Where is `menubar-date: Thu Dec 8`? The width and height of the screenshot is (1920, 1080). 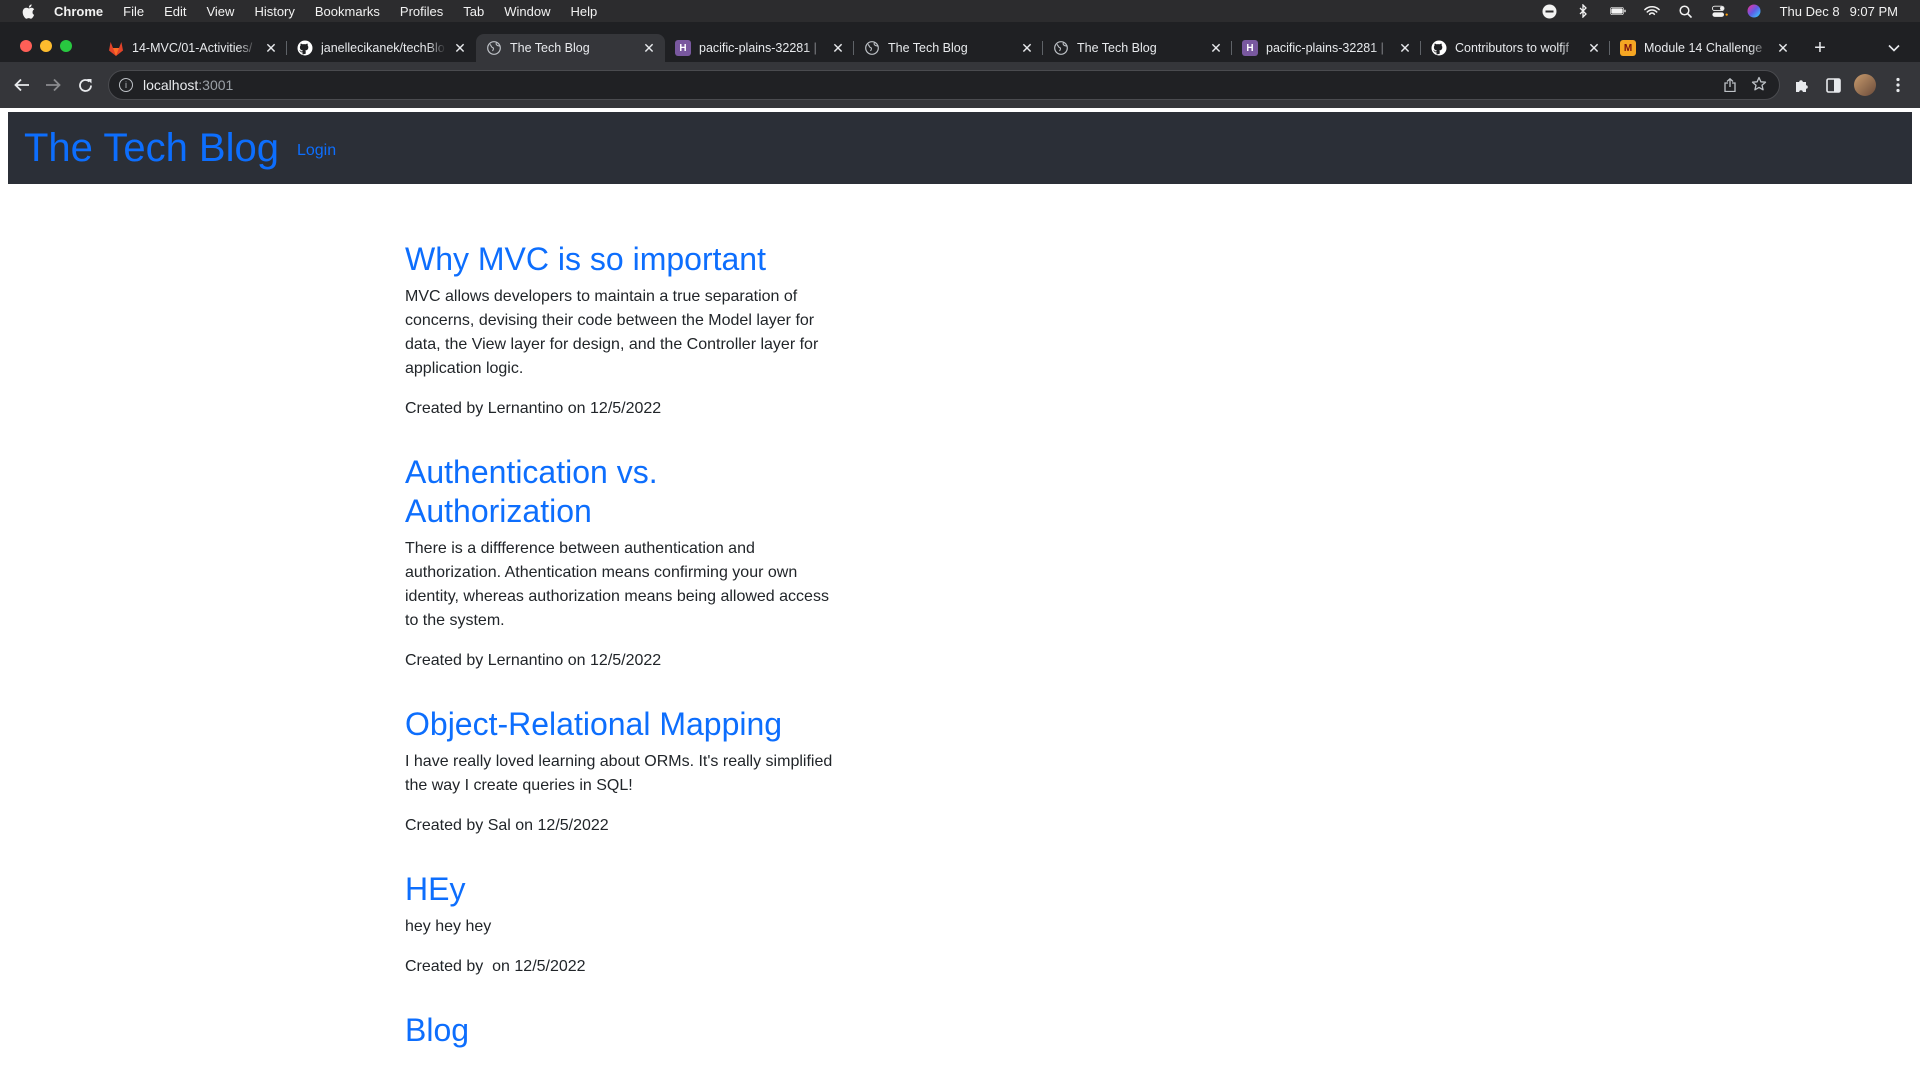
menubar-date: Thu Dec 8 is located at coordinates (1809, 11).